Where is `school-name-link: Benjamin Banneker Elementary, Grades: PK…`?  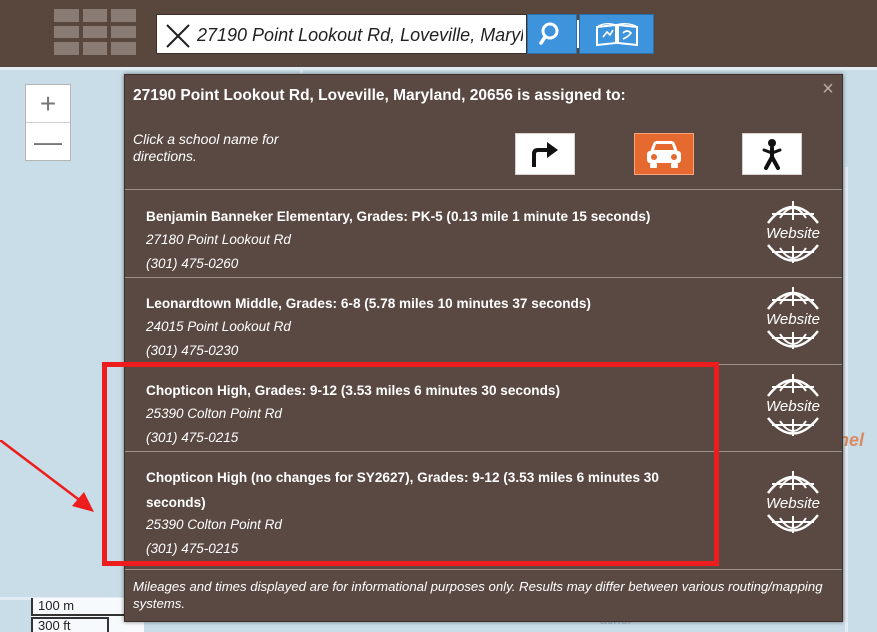
school-name-link: Benjamin Banneker Elementary, Grades: PK… is located at coordinates (446, 216).